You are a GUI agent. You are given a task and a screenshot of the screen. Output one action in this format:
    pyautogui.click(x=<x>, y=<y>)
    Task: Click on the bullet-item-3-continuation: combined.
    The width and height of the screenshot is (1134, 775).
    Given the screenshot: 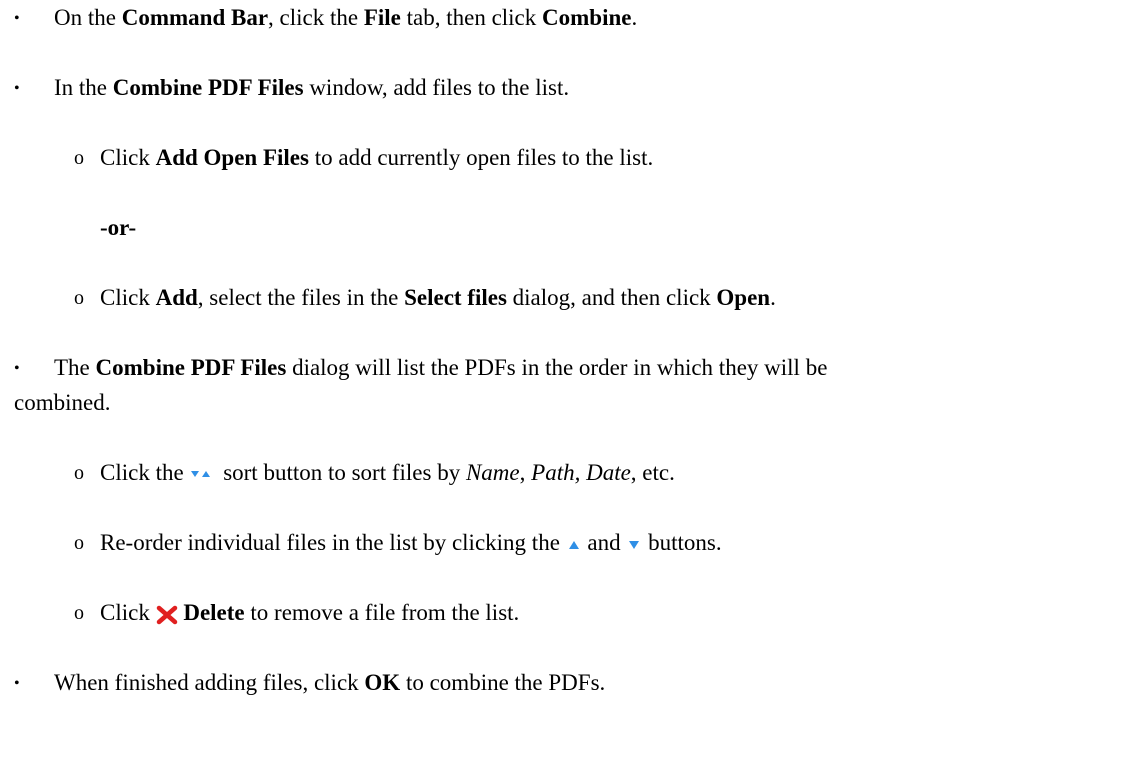 What is the action you would take?
    pyautogui.click(x=62, y=403)
    